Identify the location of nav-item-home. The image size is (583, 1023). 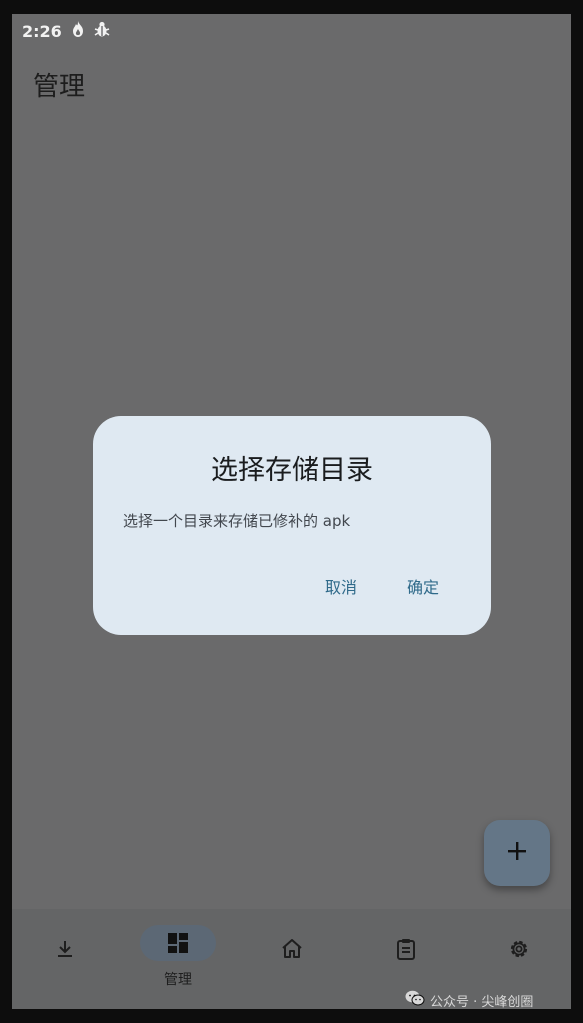
(292, 959).